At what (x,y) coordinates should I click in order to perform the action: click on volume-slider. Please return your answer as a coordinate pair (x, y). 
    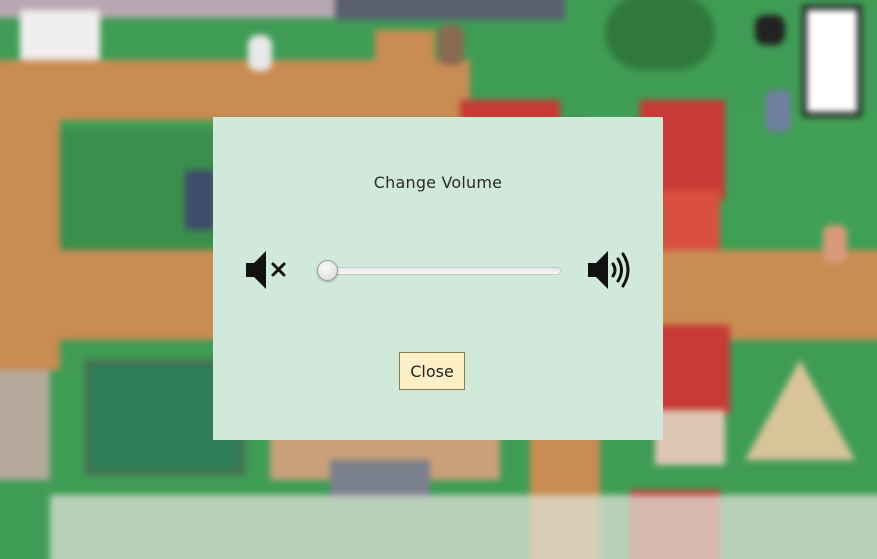
    Looking at the image, I should click on (439, 270).